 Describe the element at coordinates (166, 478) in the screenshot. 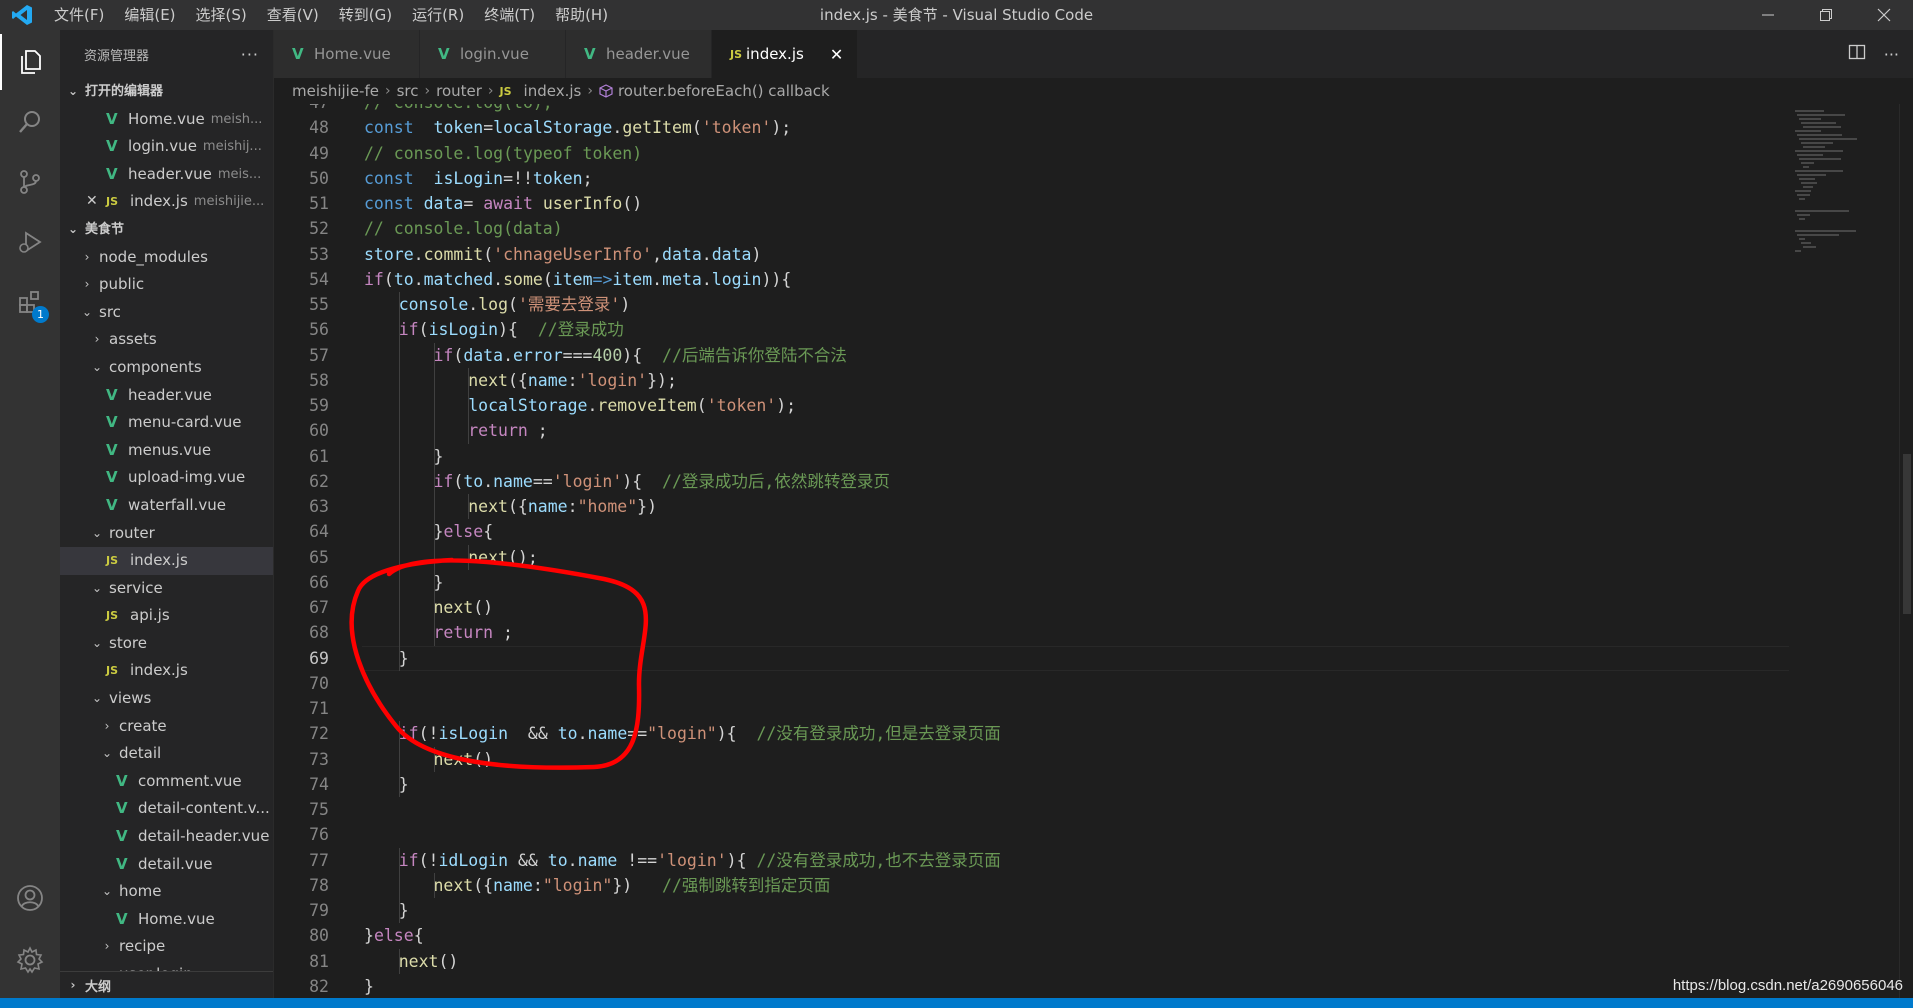

I see `file-item: Vupload-img.vue` at that location.